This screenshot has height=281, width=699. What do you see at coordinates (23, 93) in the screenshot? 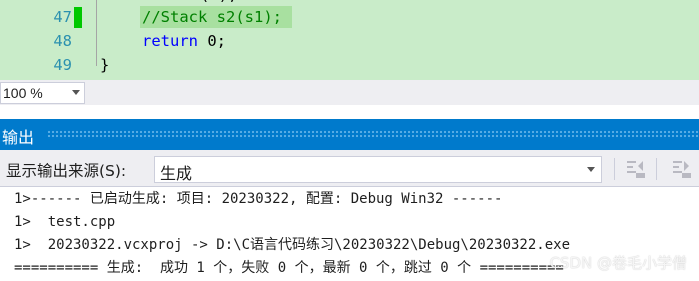
I see `zoom-value: 100 %` at bounding box center [23, 93].